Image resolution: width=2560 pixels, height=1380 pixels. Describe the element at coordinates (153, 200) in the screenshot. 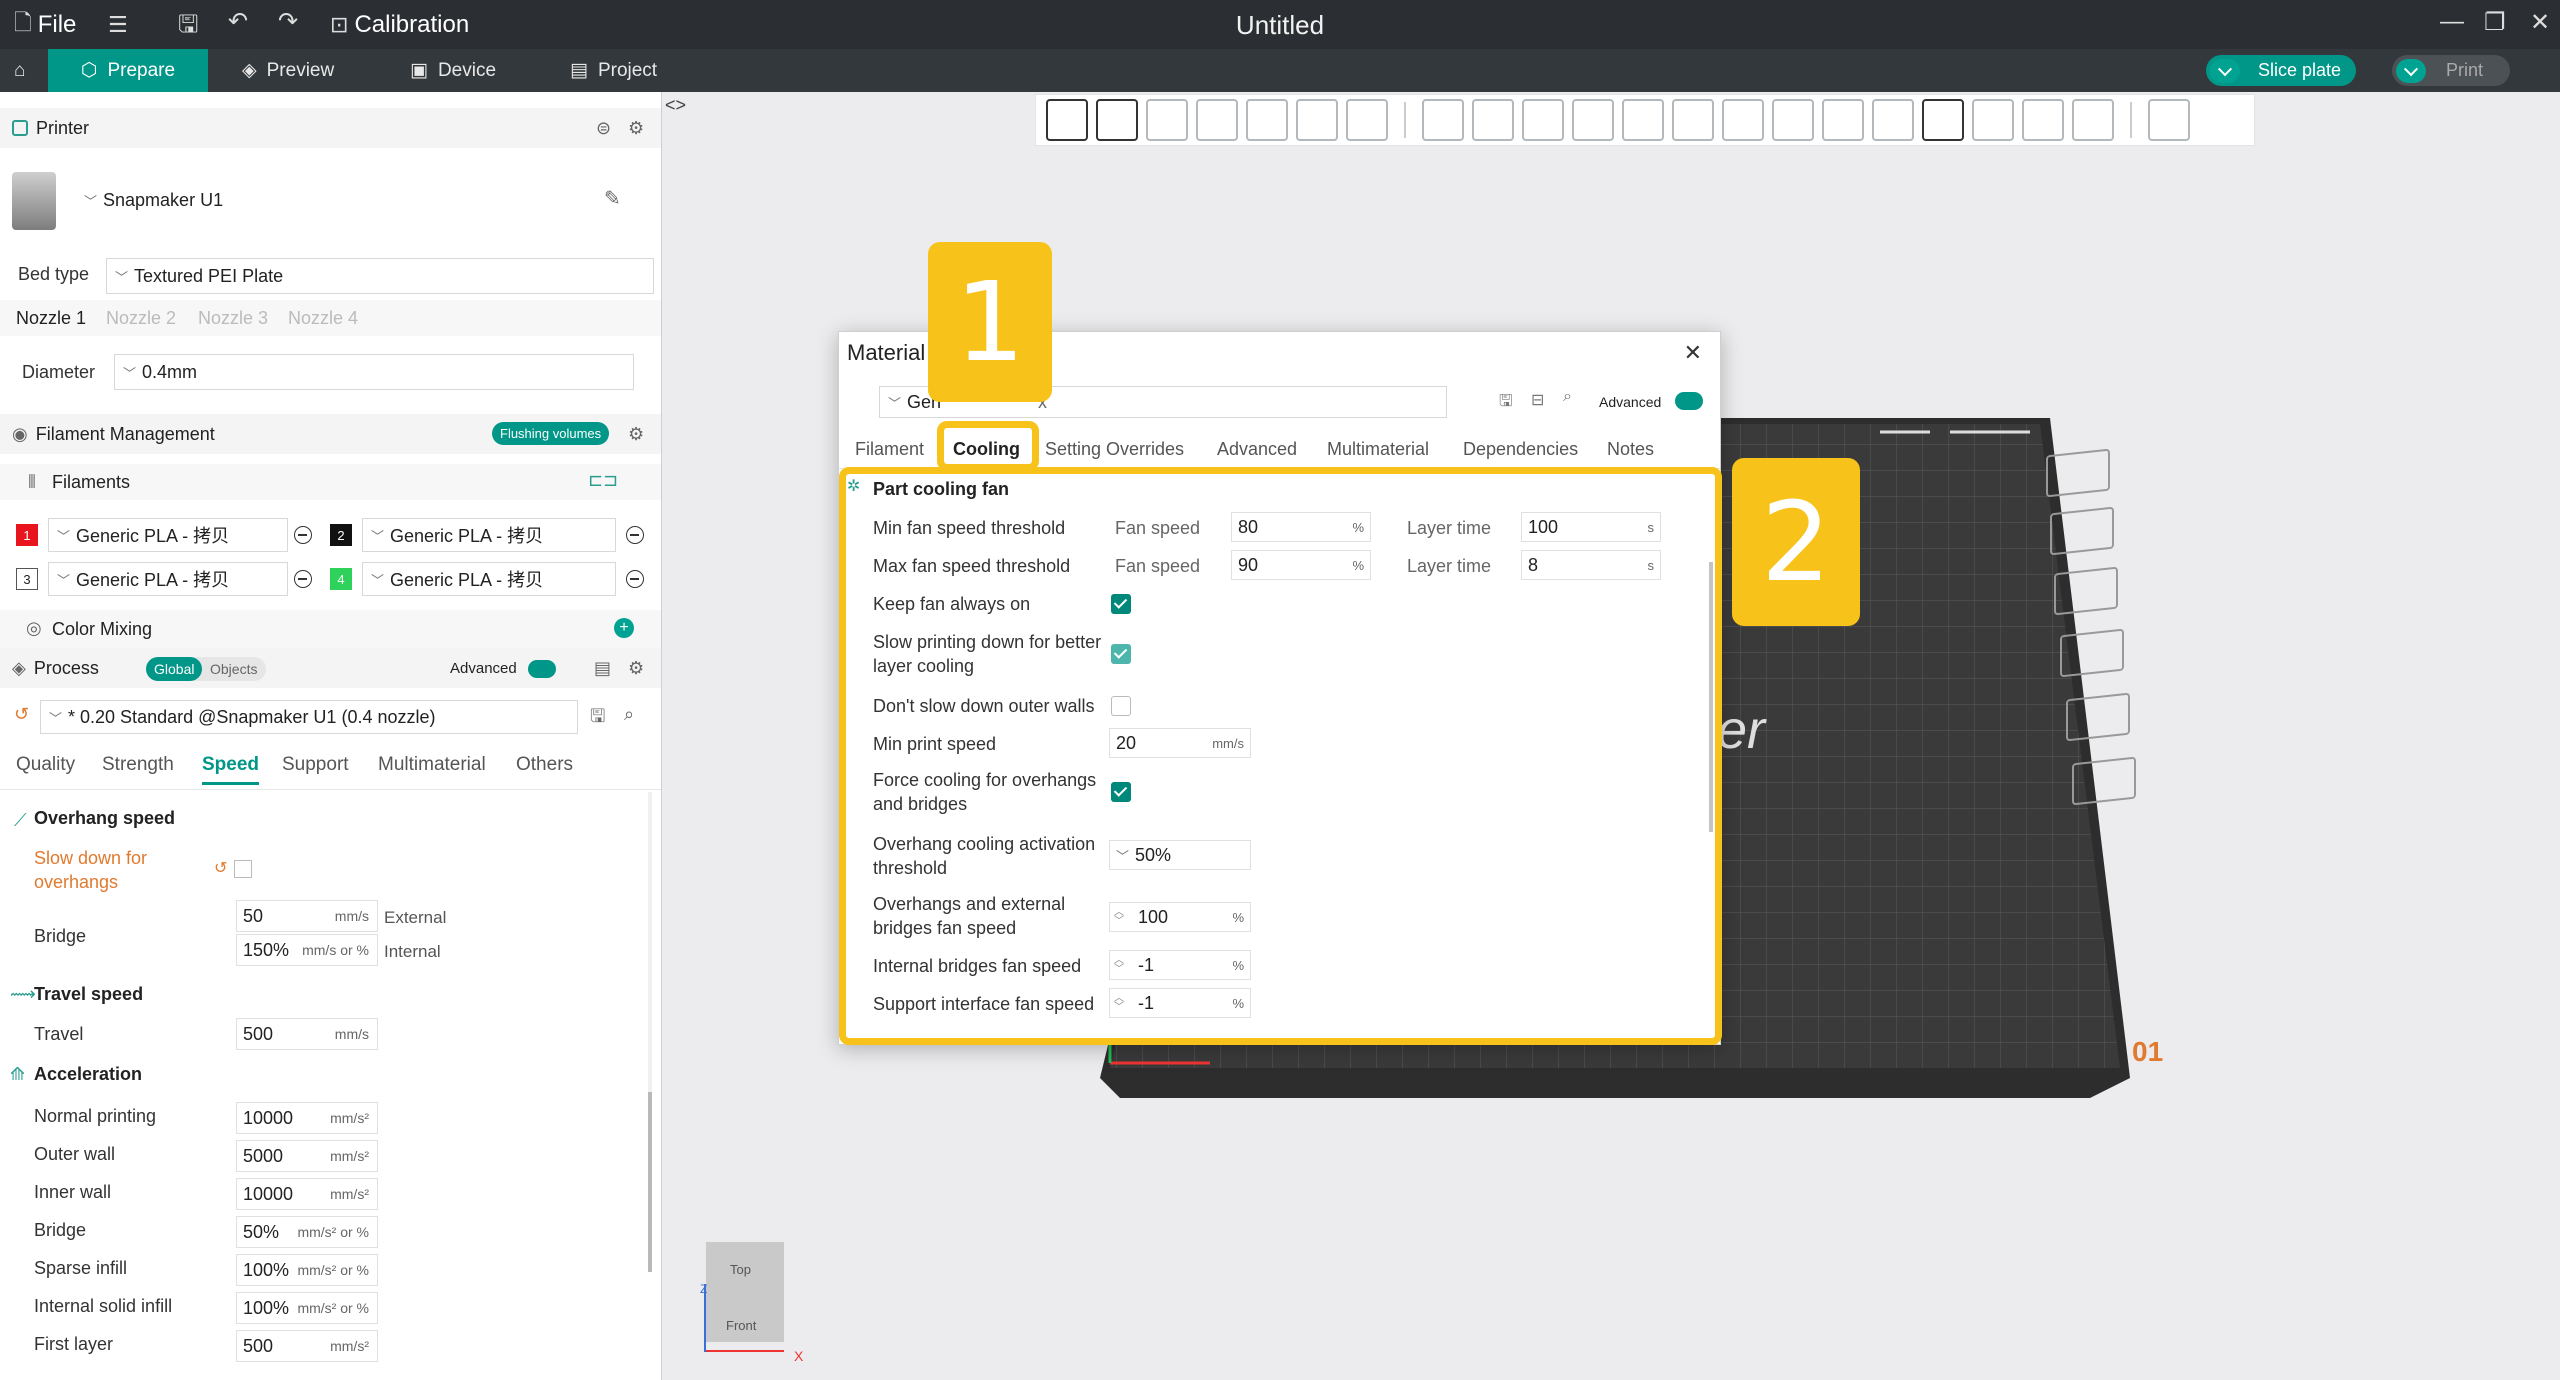

I see `printer-select: ﹀ Snapmaker U1` at that location.